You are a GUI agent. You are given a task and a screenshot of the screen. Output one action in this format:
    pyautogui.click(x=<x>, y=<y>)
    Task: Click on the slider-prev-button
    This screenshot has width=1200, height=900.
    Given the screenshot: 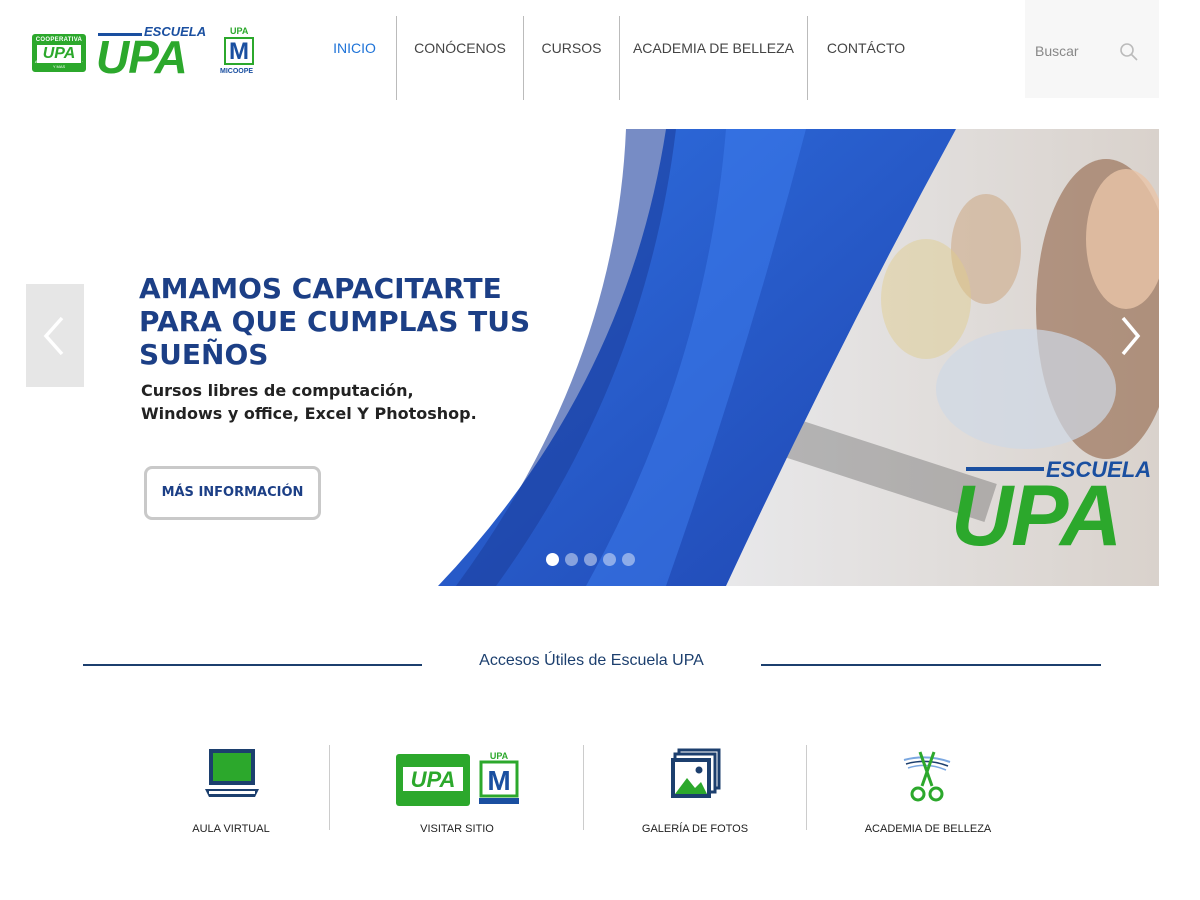 What is the action you would take?
    pyautogui.click(x=55, y=335)
    